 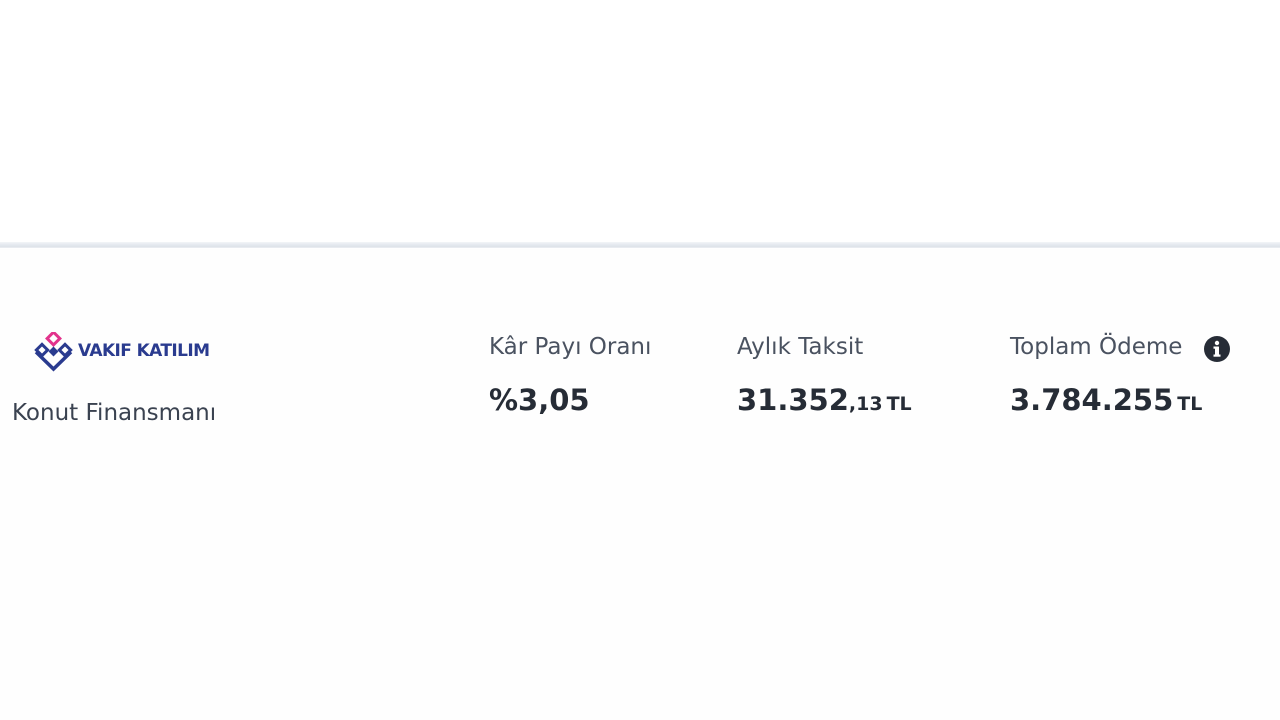 I want to click on info-icon, so click(x=1217, y=349).